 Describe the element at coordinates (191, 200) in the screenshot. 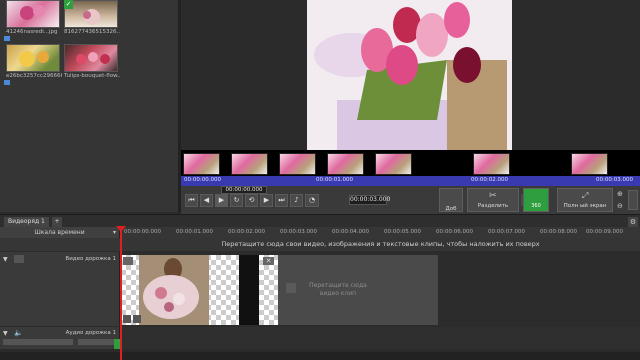

I see `skip-start-icon: ⏮` at that location.